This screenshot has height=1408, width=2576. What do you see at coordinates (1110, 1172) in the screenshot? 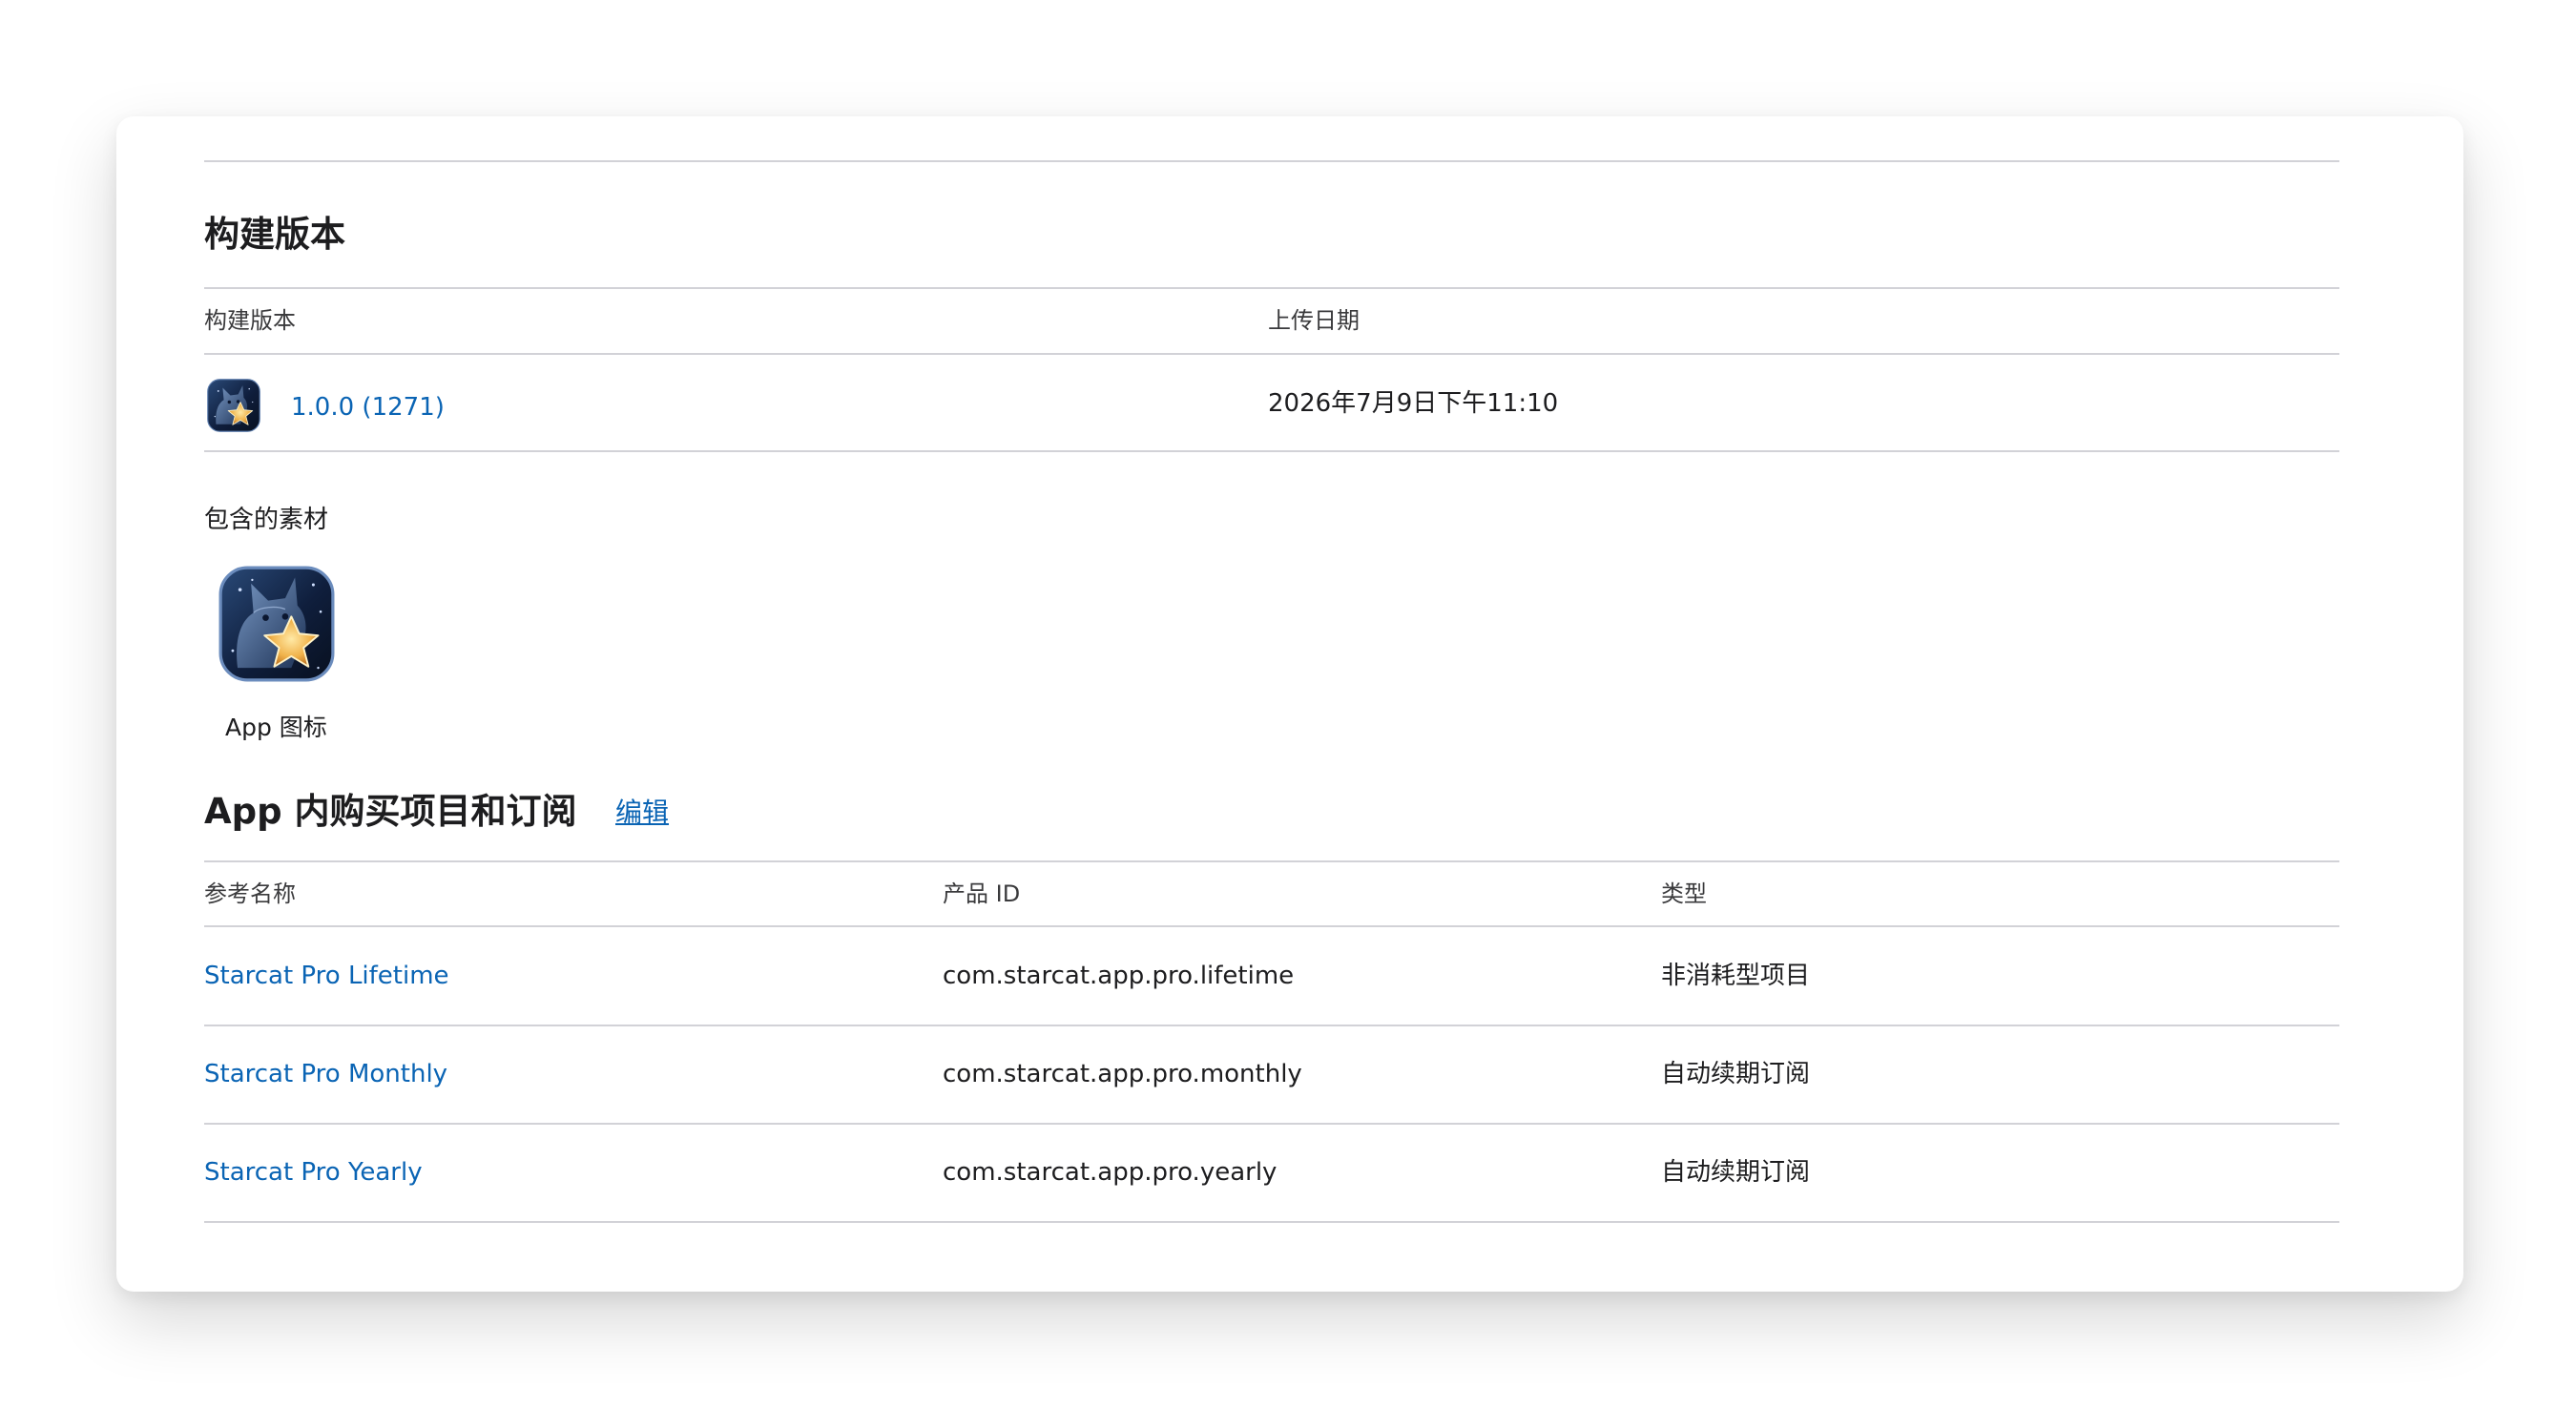
I see `iap-row-3-product-id: com.starcat.app.pro.yearly` at bounding box center [1110, 1172].